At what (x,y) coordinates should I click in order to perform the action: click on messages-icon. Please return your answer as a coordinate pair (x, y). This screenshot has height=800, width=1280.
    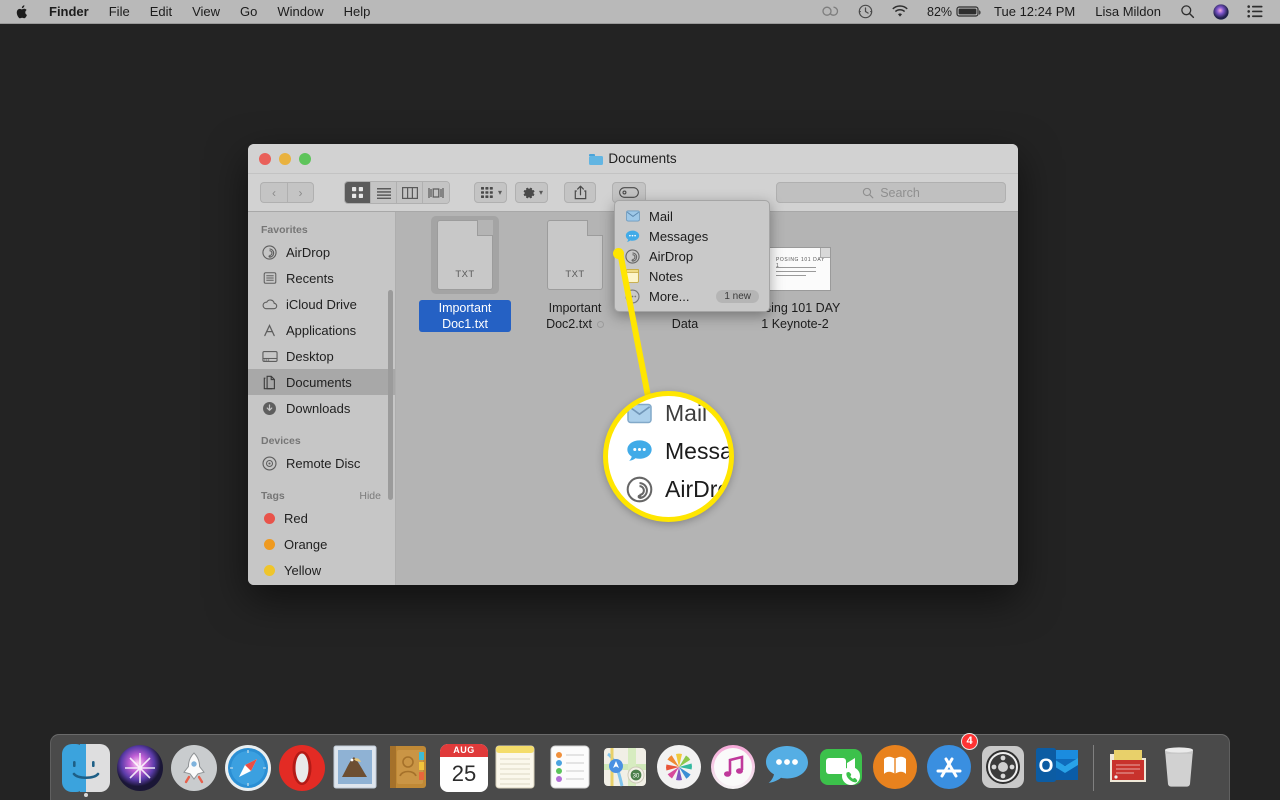
    Looking at the image, I should click on (632, 236).